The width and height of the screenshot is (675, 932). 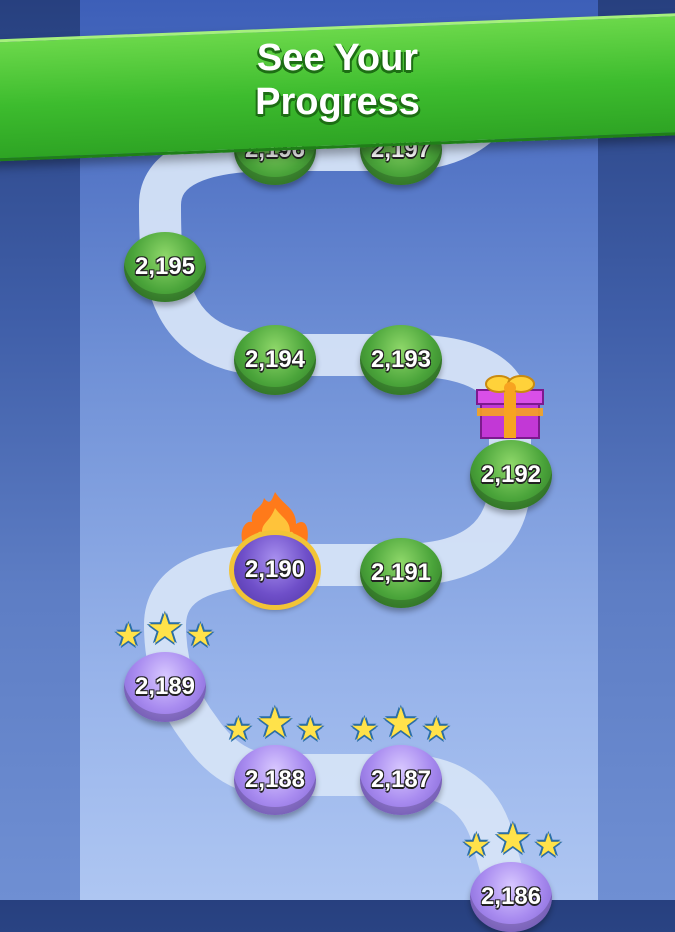 I want to click on level-number: 2,193, so click(x=401, y=359).